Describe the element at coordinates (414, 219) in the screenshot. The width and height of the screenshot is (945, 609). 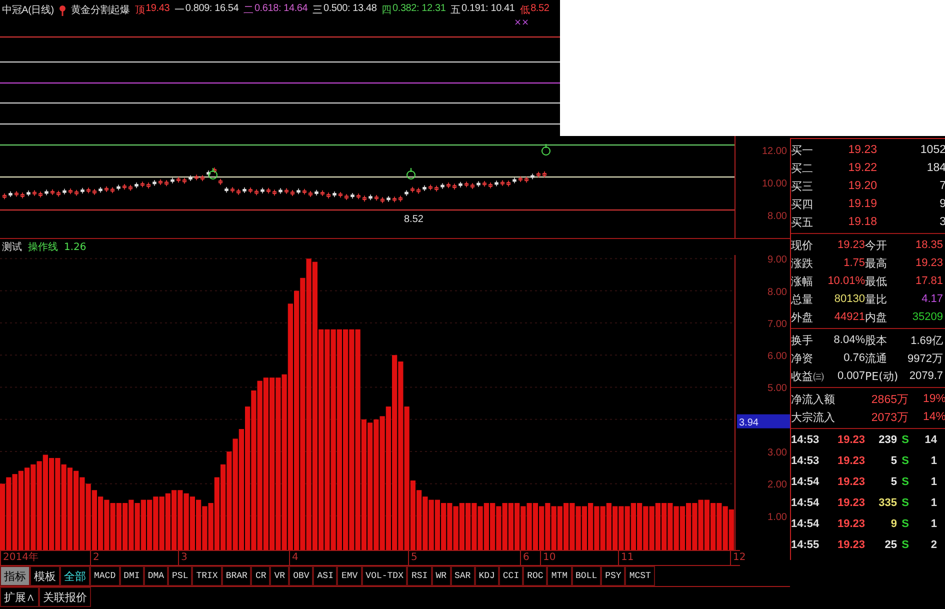
I see `low-price-label: 8.52` at that location.